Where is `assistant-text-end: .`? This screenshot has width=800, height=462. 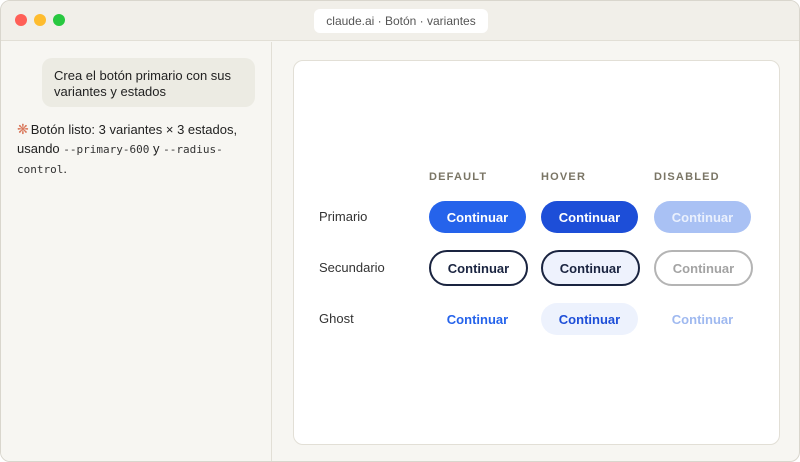
assistant-text-end: . is located at coordinates (65, 168).